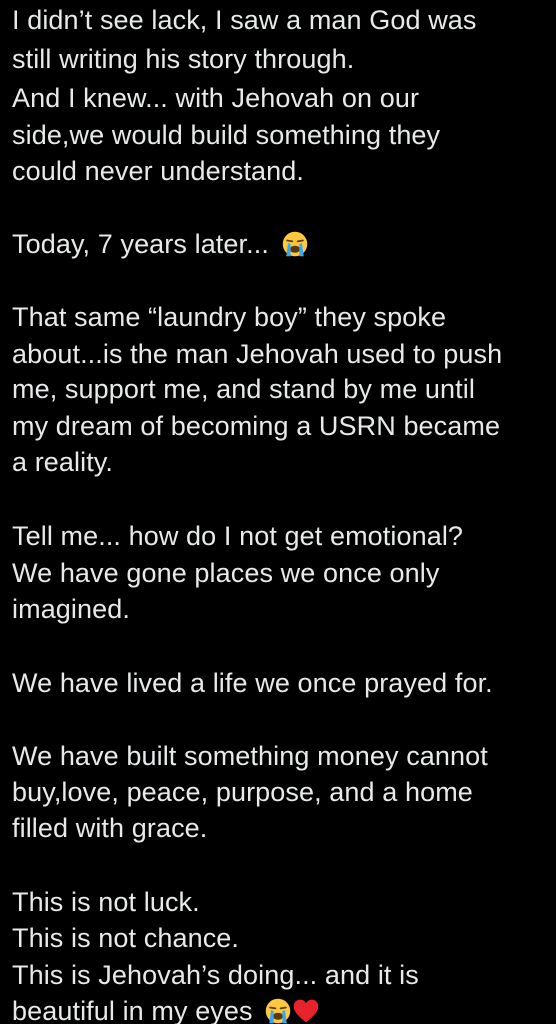 The height and width of the screenshot is (1024, 556). I want to click on post-text-line-with-emoji: beautiful in my eyes, so click(166, 1008).